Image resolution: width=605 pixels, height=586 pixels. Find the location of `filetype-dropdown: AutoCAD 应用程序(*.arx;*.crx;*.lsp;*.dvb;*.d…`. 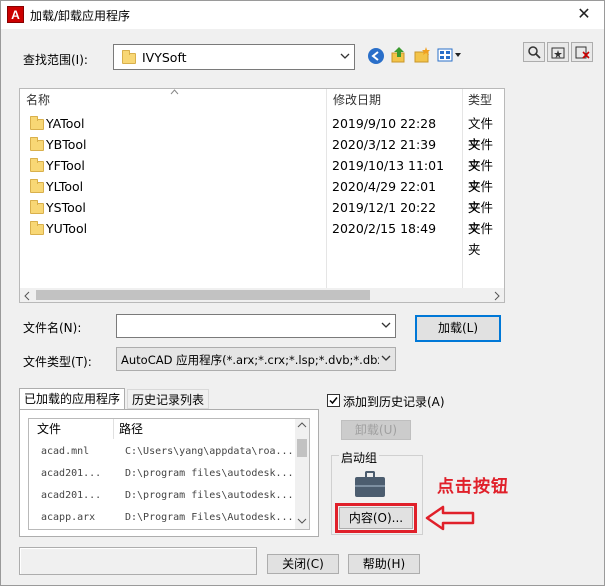

filetype-dropdown: AutoCAD 应用程序(*.arx;*.crx;*.lsp;*.dvb;*.d… is located at coordinates (256, 359).